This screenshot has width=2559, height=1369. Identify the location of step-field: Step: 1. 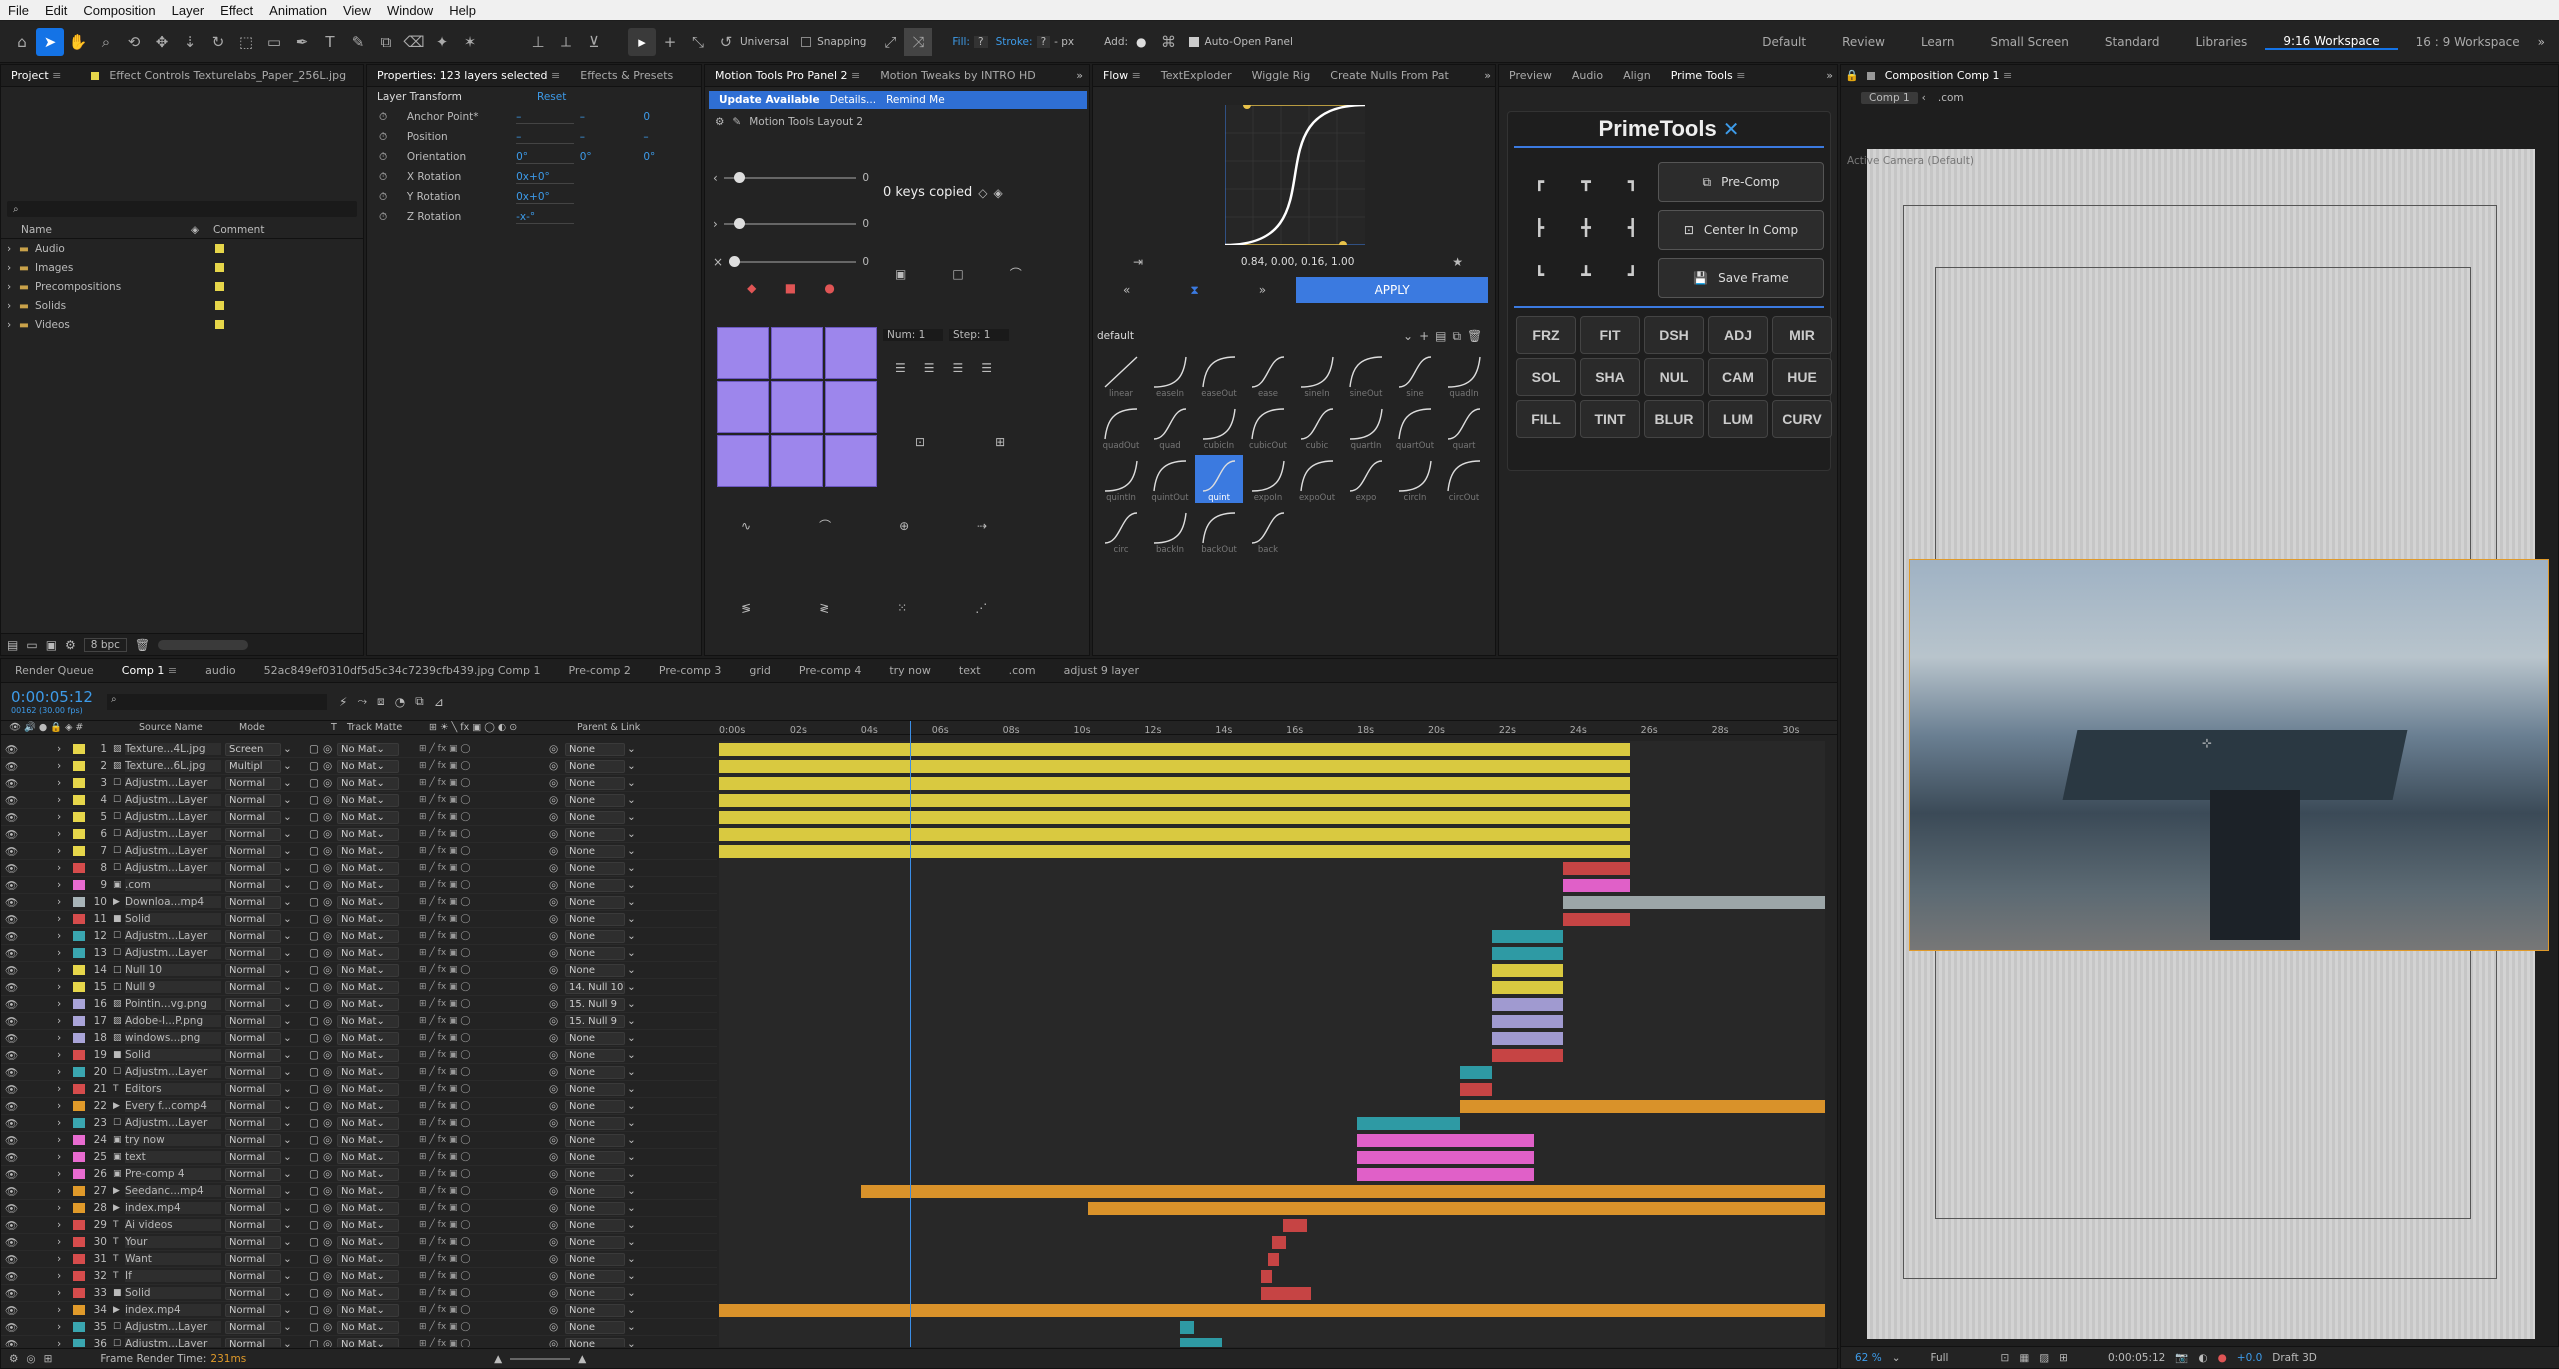
(979, 335).